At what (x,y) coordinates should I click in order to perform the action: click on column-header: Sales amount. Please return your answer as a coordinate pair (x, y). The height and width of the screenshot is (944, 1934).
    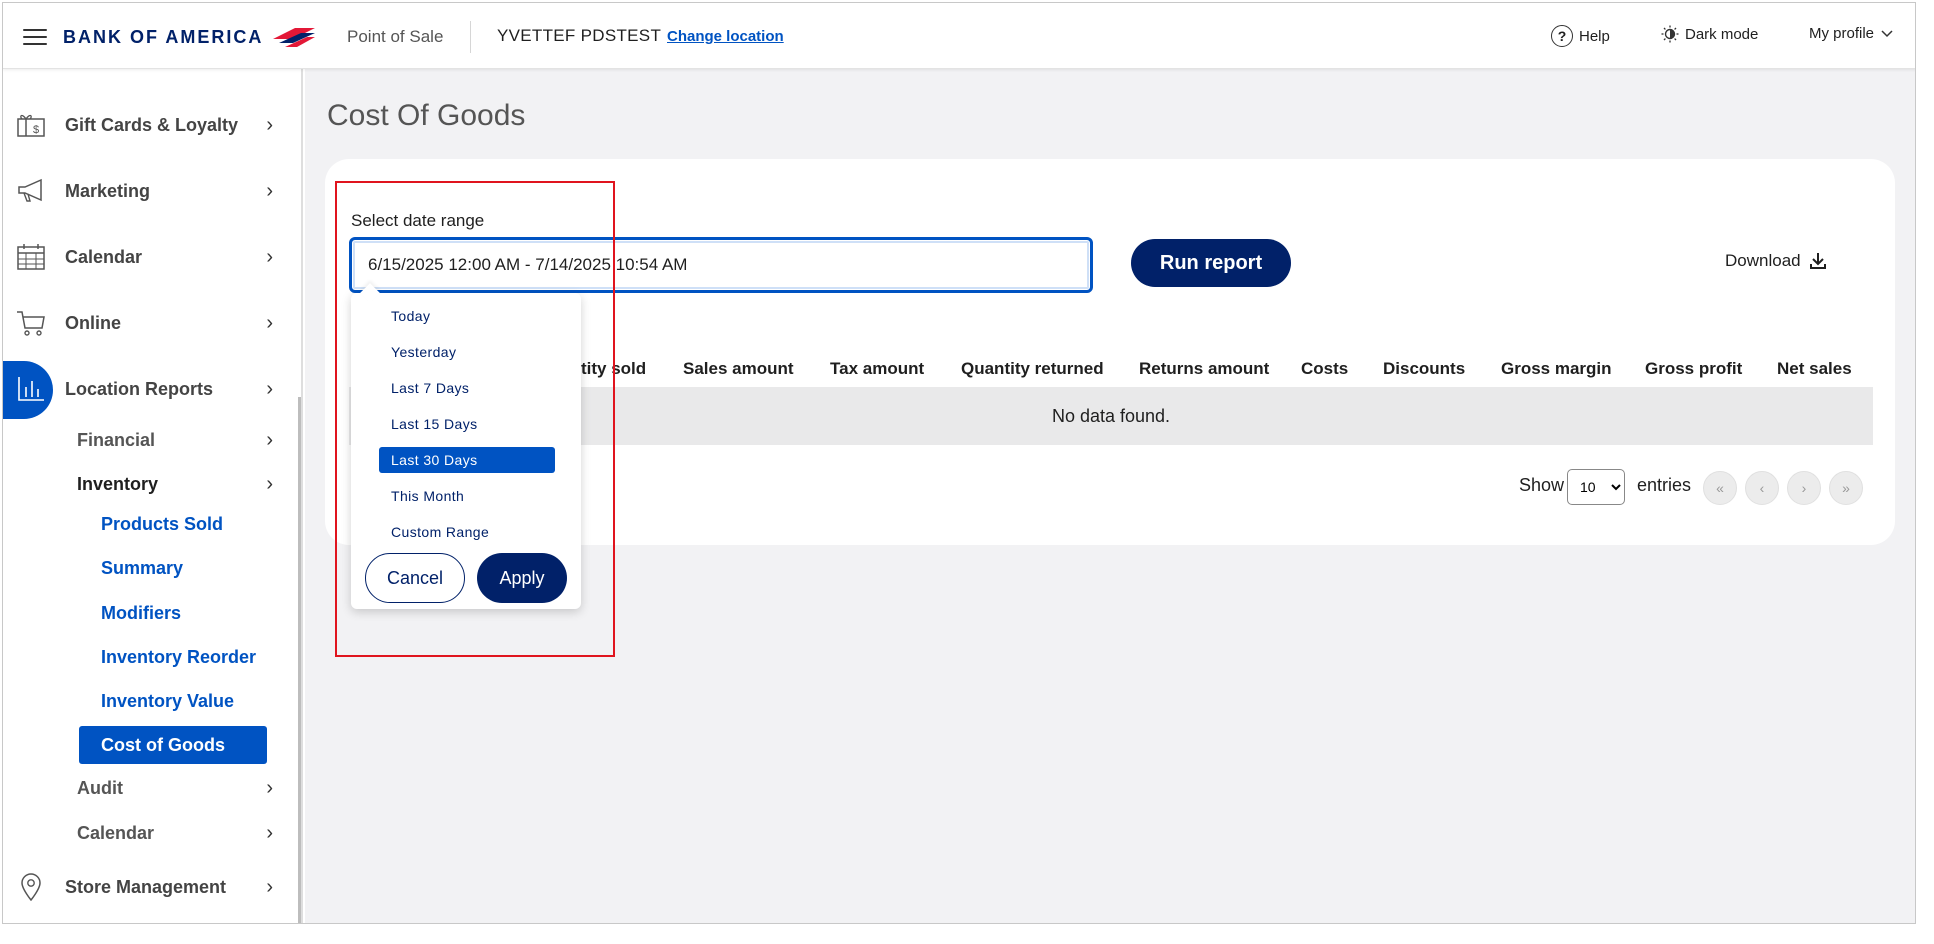
    Looking at the image, I should click on (738, 368).